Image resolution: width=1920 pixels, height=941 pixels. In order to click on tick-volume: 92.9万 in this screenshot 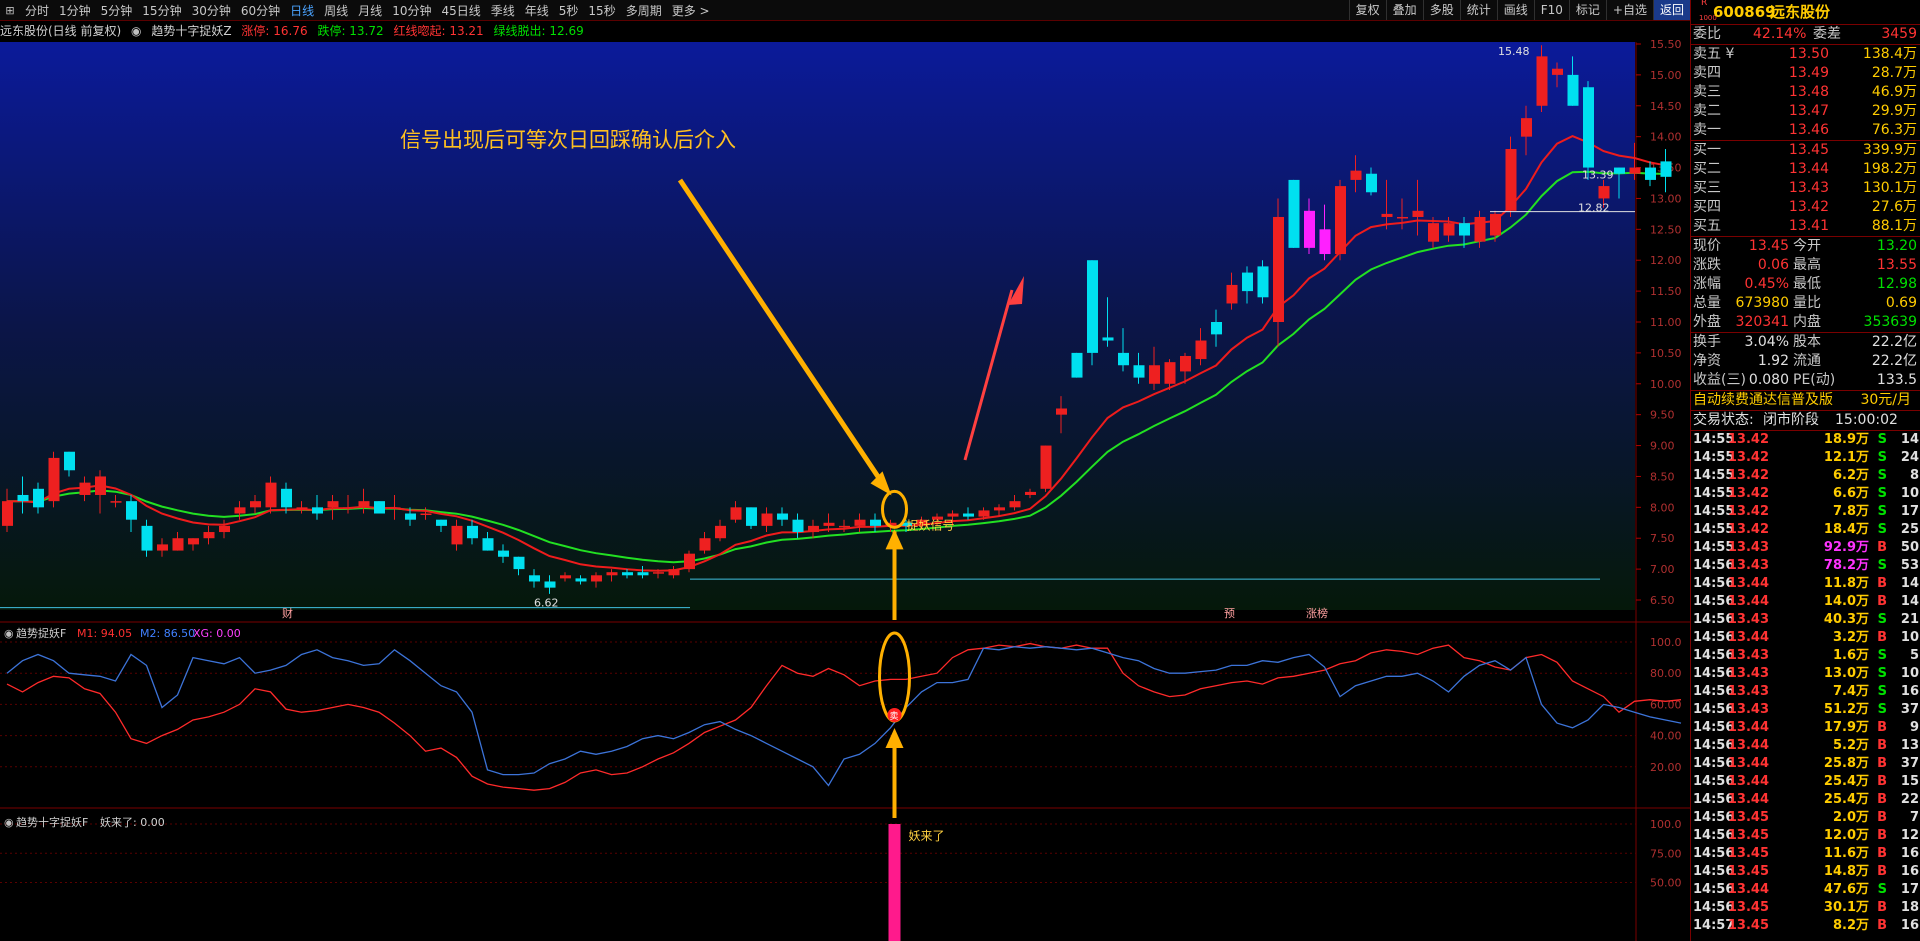, I will do `click(1846, 547)`.